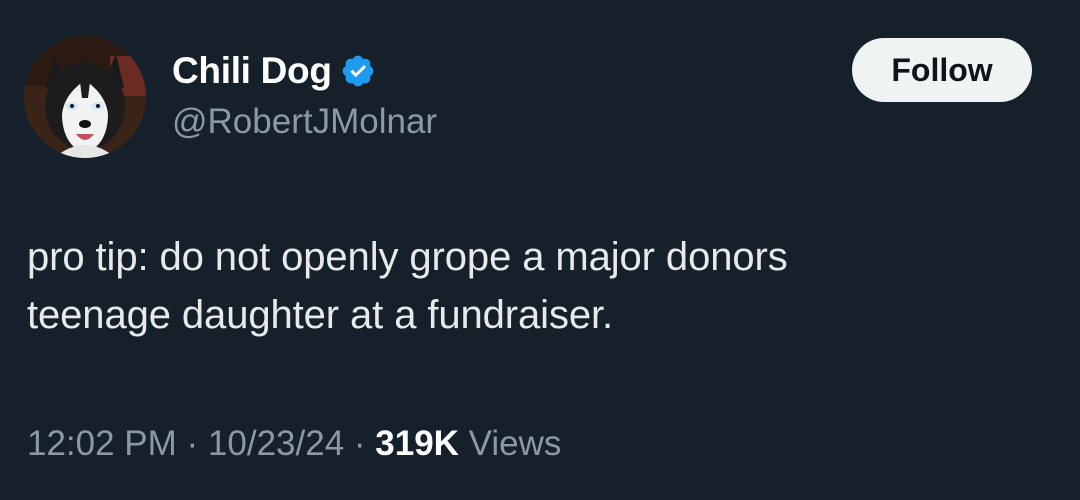 The height and width of the screenshot is (500, 1080). I want to click on tweet-text-line: teenage daughter at a fundraiser., so click(320, 315).